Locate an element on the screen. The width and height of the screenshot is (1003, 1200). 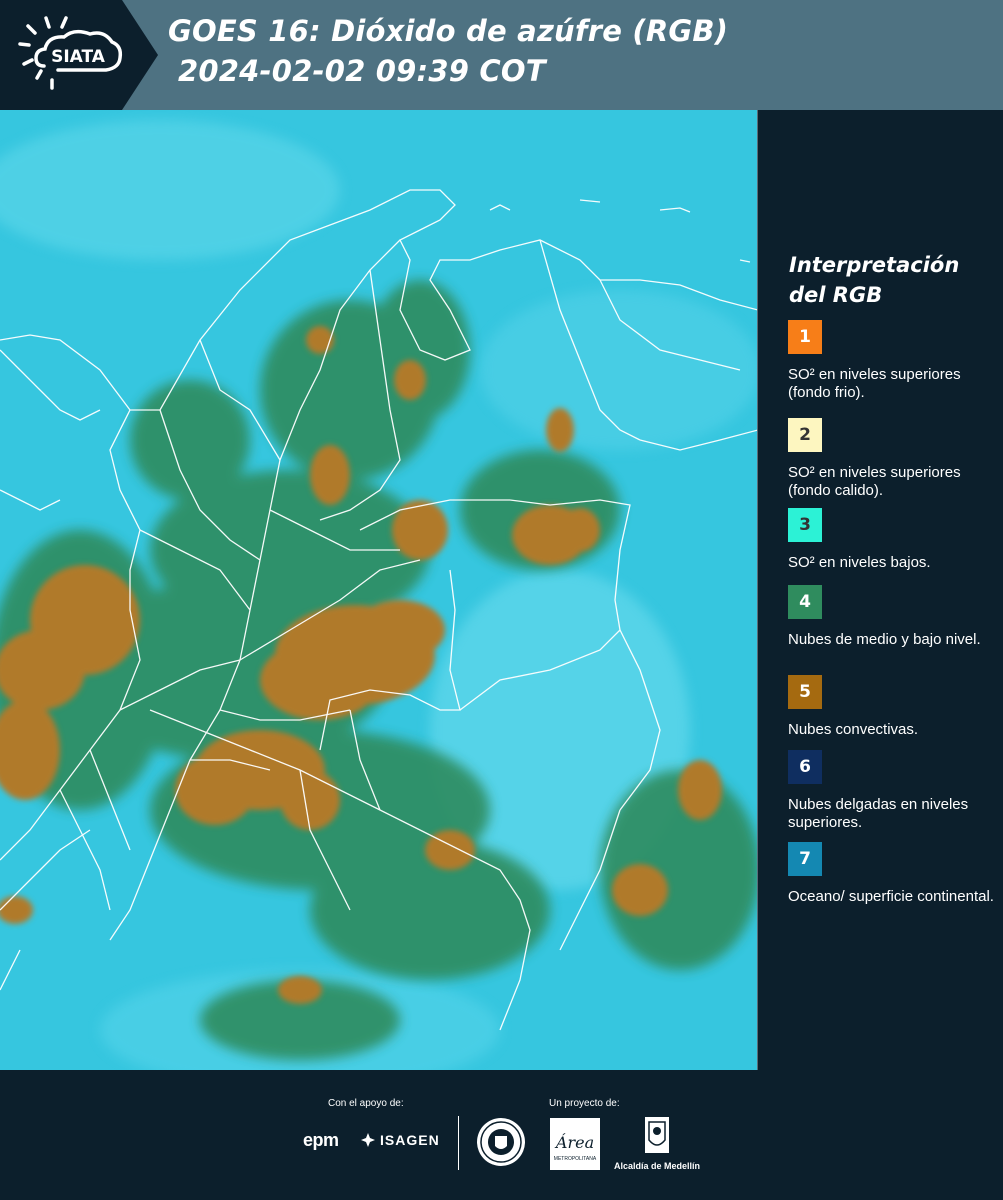
legend-item-6: 6 Nubes delgadas en niveles superiores. is located at coordinates (893, 791).